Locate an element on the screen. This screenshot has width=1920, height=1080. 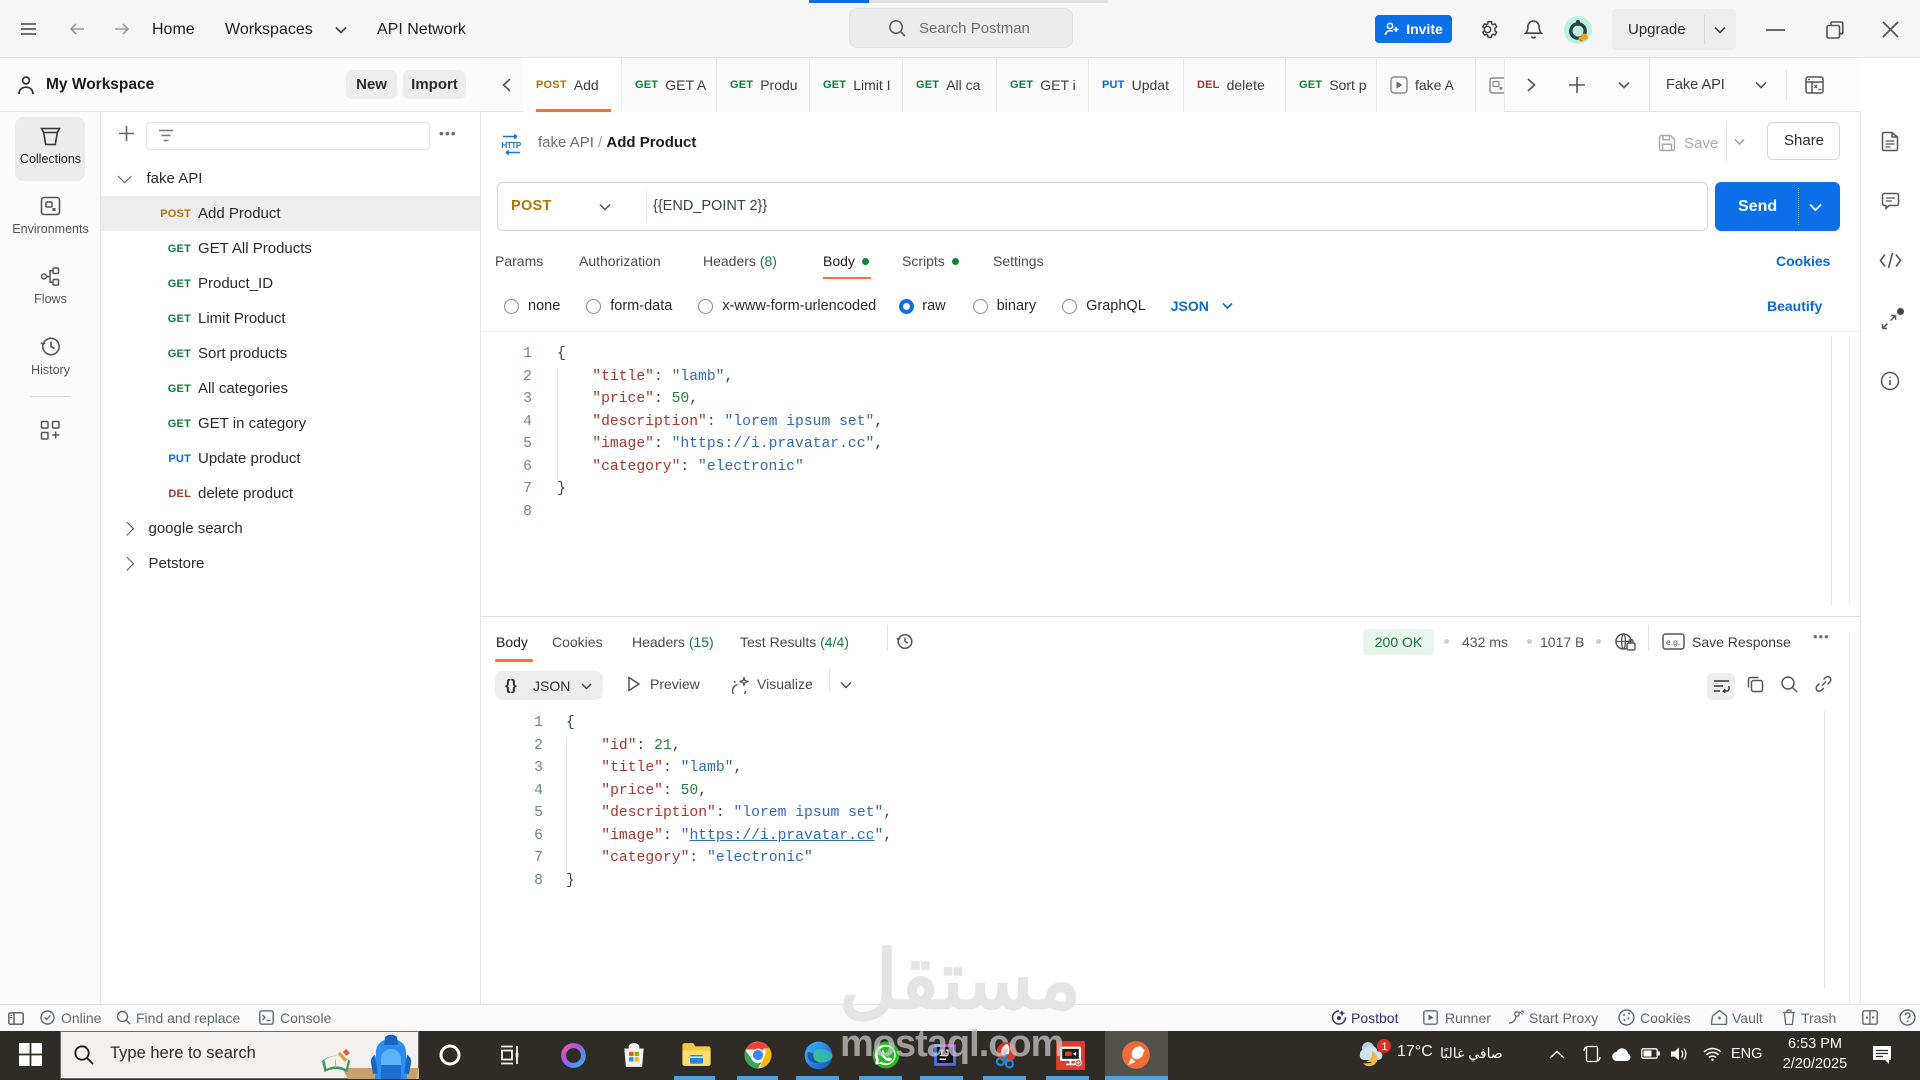
svg-text: e.g. is located at coordinates (1673, 642).